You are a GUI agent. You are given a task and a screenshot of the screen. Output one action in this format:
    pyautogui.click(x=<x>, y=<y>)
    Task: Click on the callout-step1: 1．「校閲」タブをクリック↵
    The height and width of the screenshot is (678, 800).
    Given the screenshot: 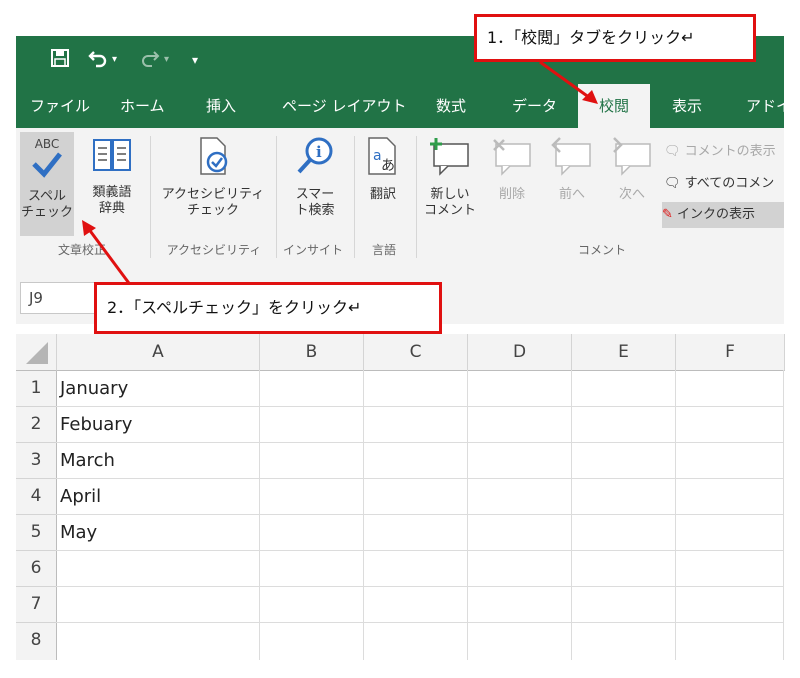 What is the action you would take?
    pyautogui.click(x=615, y=38)
    